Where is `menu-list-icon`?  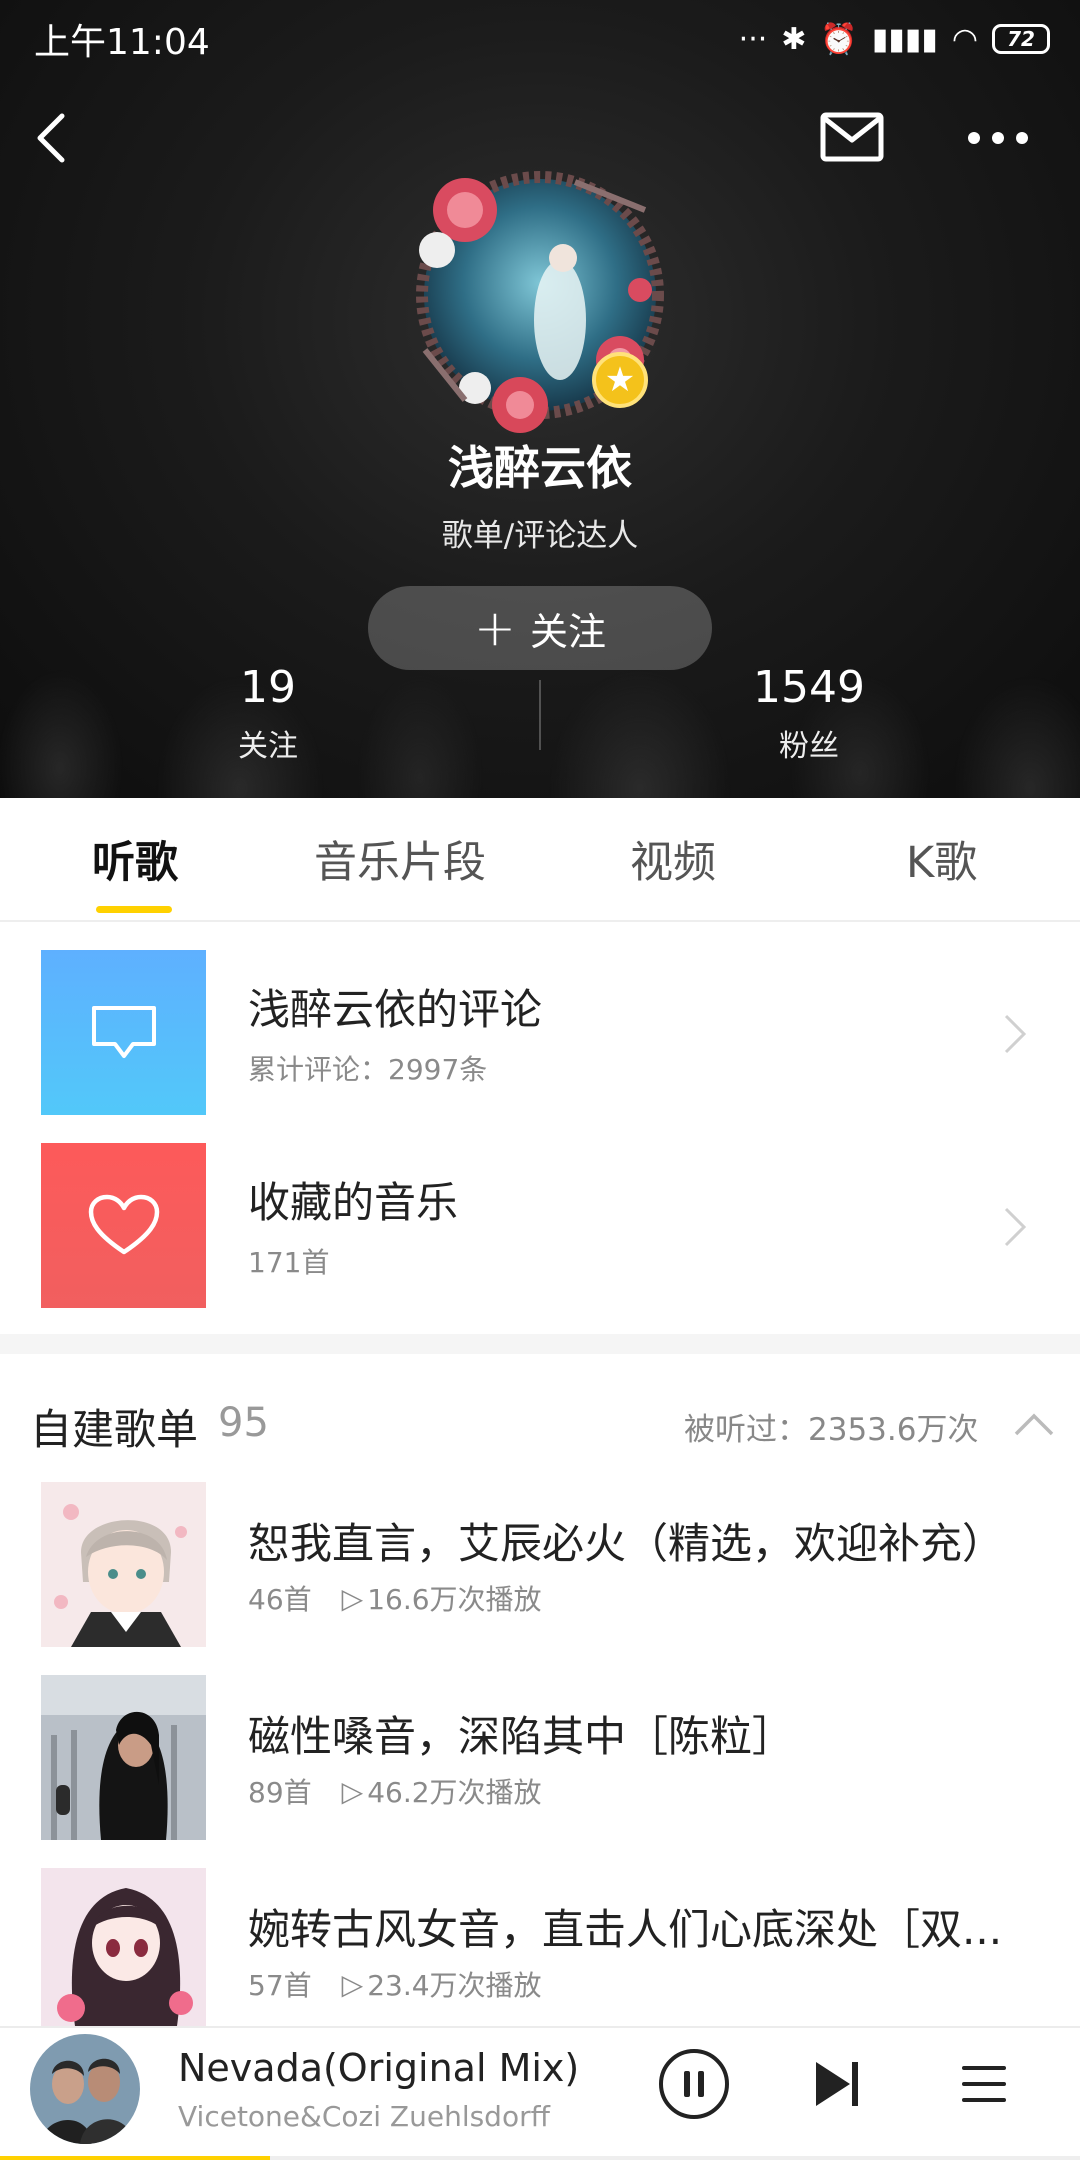
menu-list-icon is located at coordinates (984, 2084).